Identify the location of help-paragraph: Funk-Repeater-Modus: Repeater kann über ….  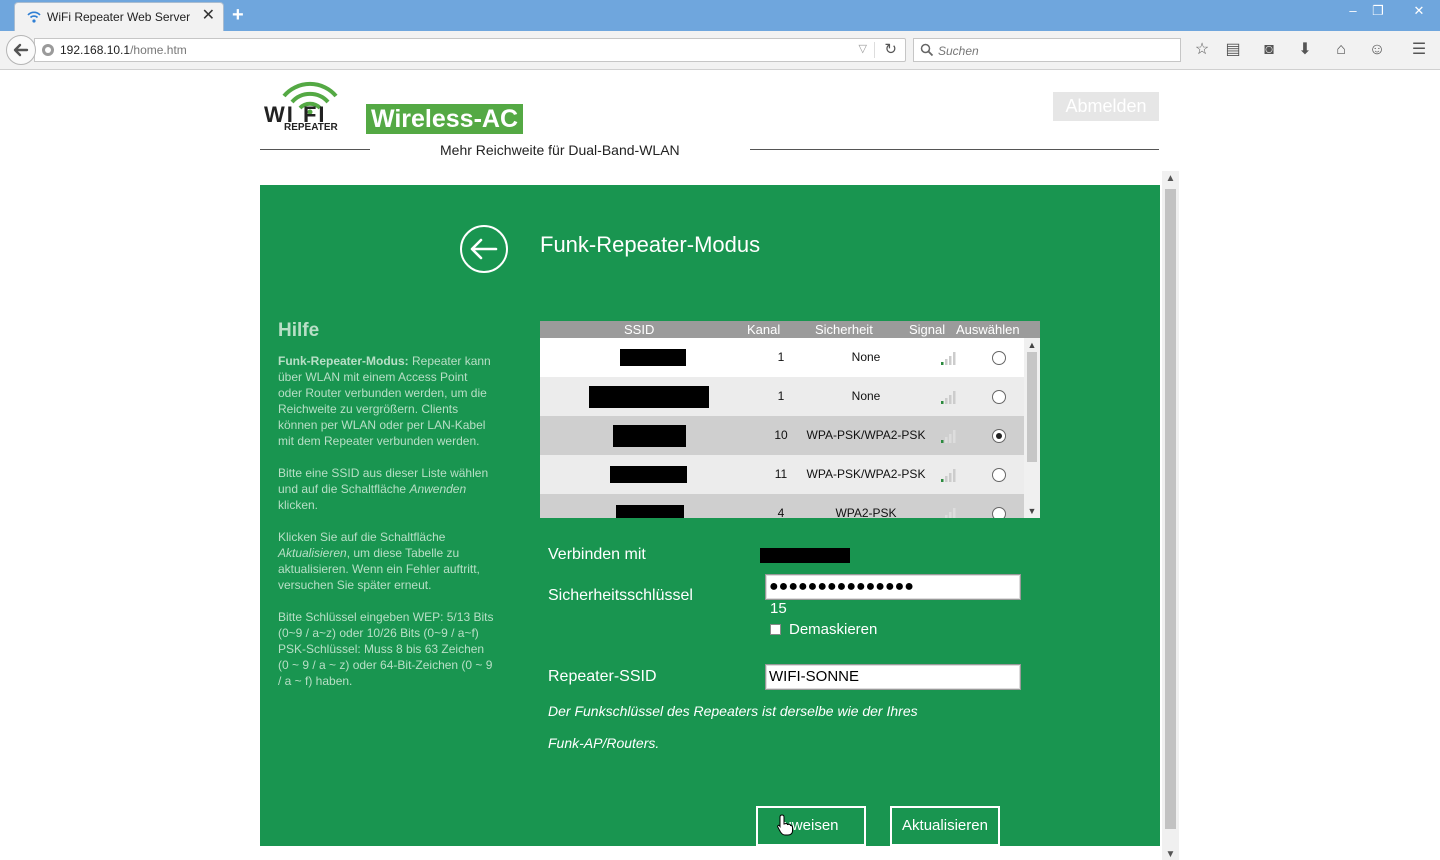
(386, 401).